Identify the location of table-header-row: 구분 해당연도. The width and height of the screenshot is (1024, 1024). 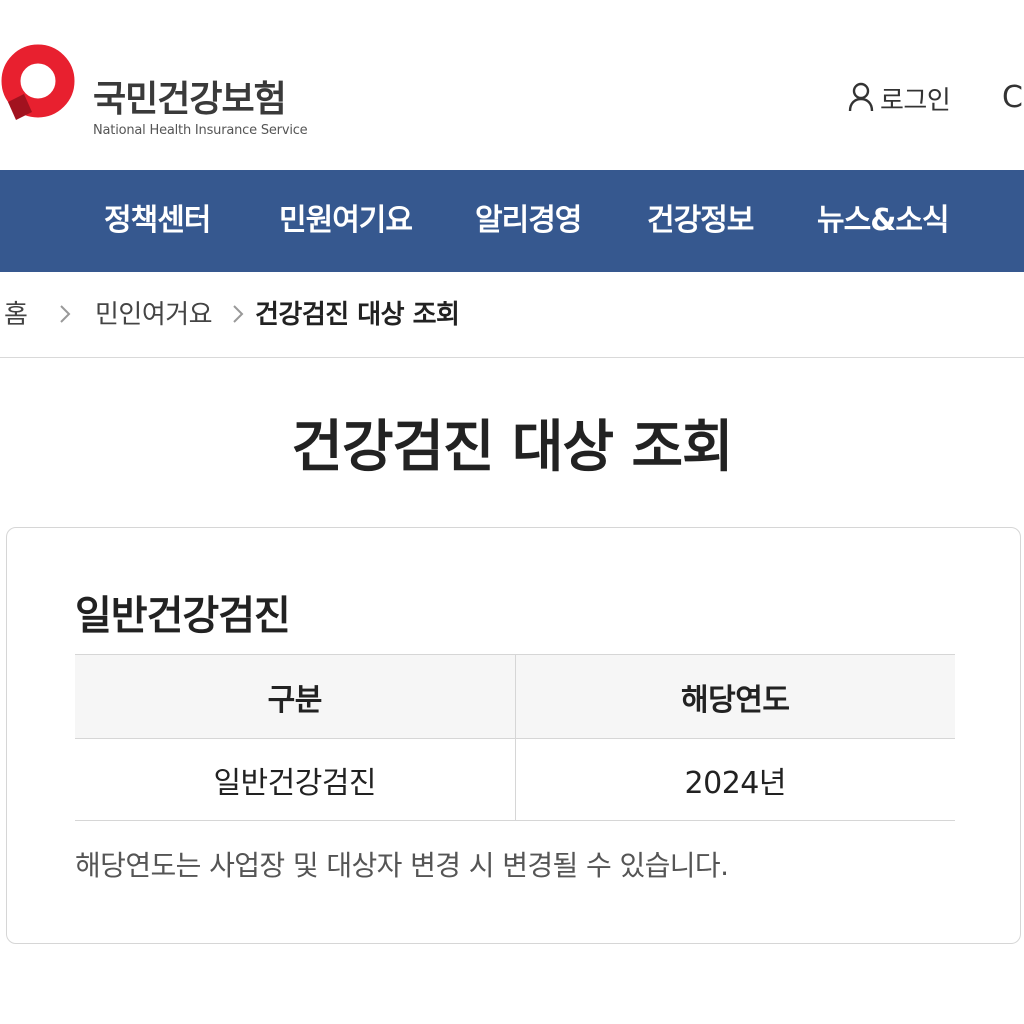
(515, 697).